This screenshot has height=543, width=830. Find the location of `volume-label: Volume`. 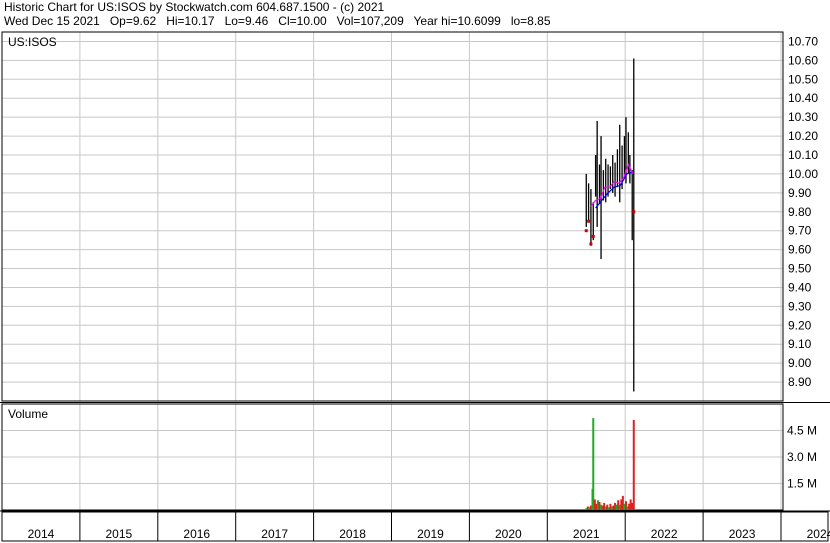

volume-label: Volume is located at coordinates (28, 414).